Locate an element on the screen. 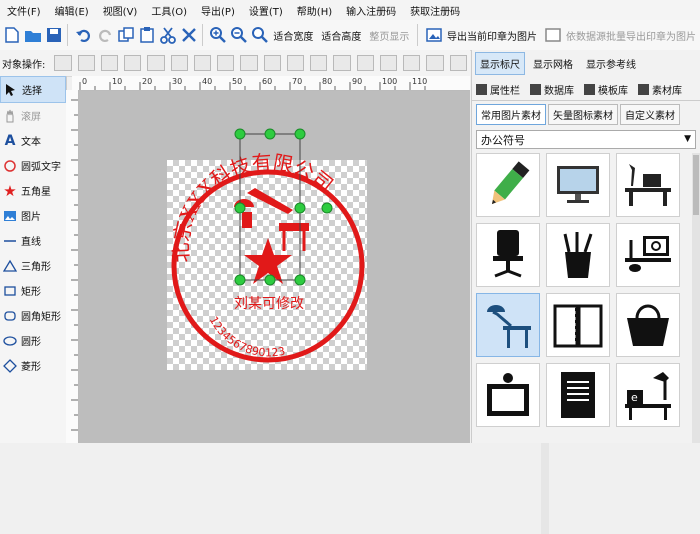 This screenshot has height=534, width=700. menu-get-reg-code: 获取注册码 is located at coordinates (435, 10).